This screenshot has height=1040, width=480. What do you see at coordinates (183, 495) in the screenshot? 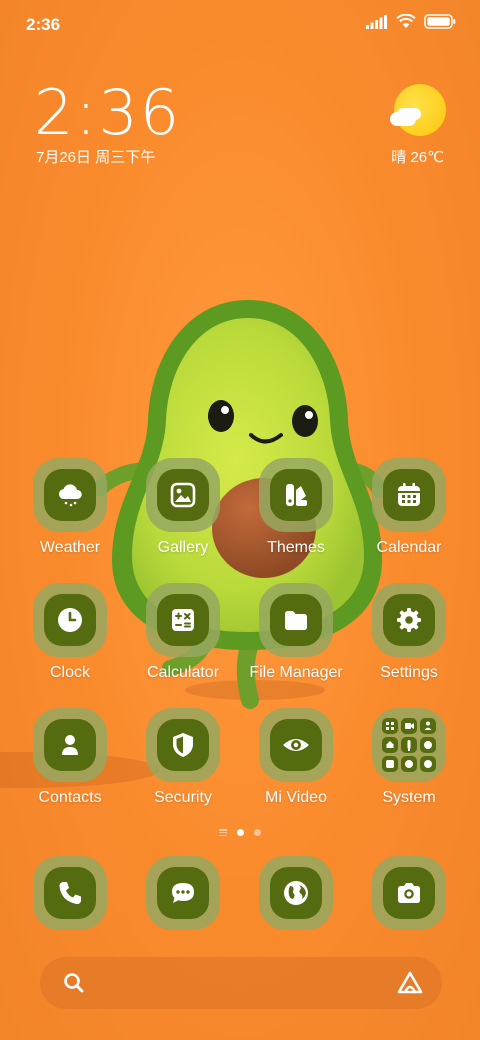
I see `gallery-icon` at bounding box center [183, 495].